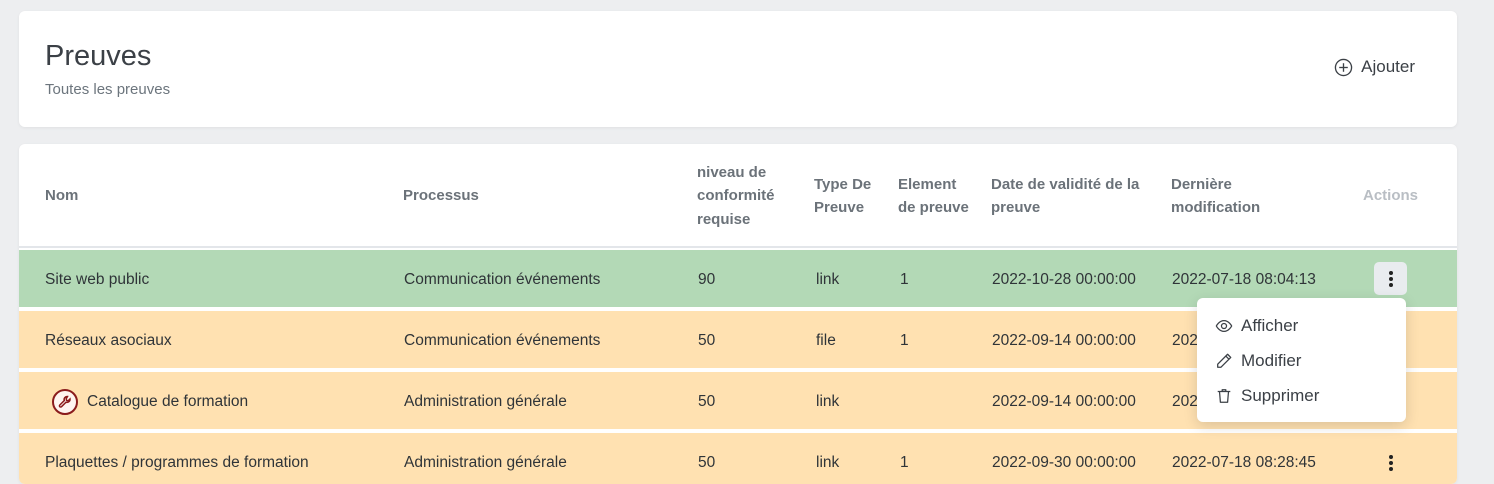 The height and width of the screenshot is (484, 1494). Describe the element at coordinates (168, 401) in the screenshot. I see `cell-nom-label: Catalogue de formation` at that location.